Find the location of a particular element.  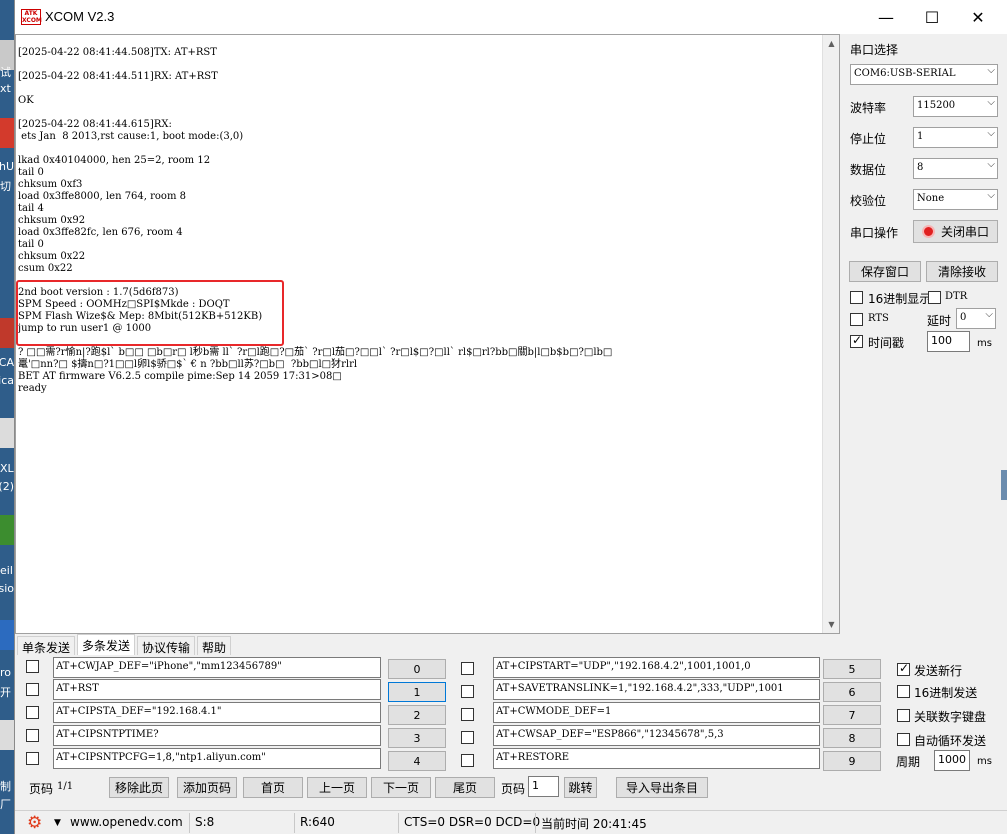

send-button-8: 8 is located at coordinates (852, 738).